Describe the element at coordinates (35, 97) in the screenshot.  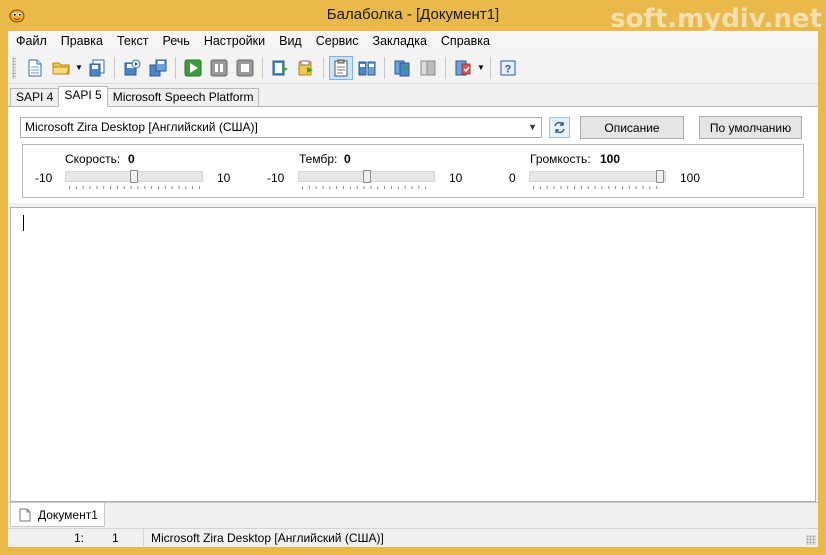
I see `tab-sapi4: SAPI 4` at that location.